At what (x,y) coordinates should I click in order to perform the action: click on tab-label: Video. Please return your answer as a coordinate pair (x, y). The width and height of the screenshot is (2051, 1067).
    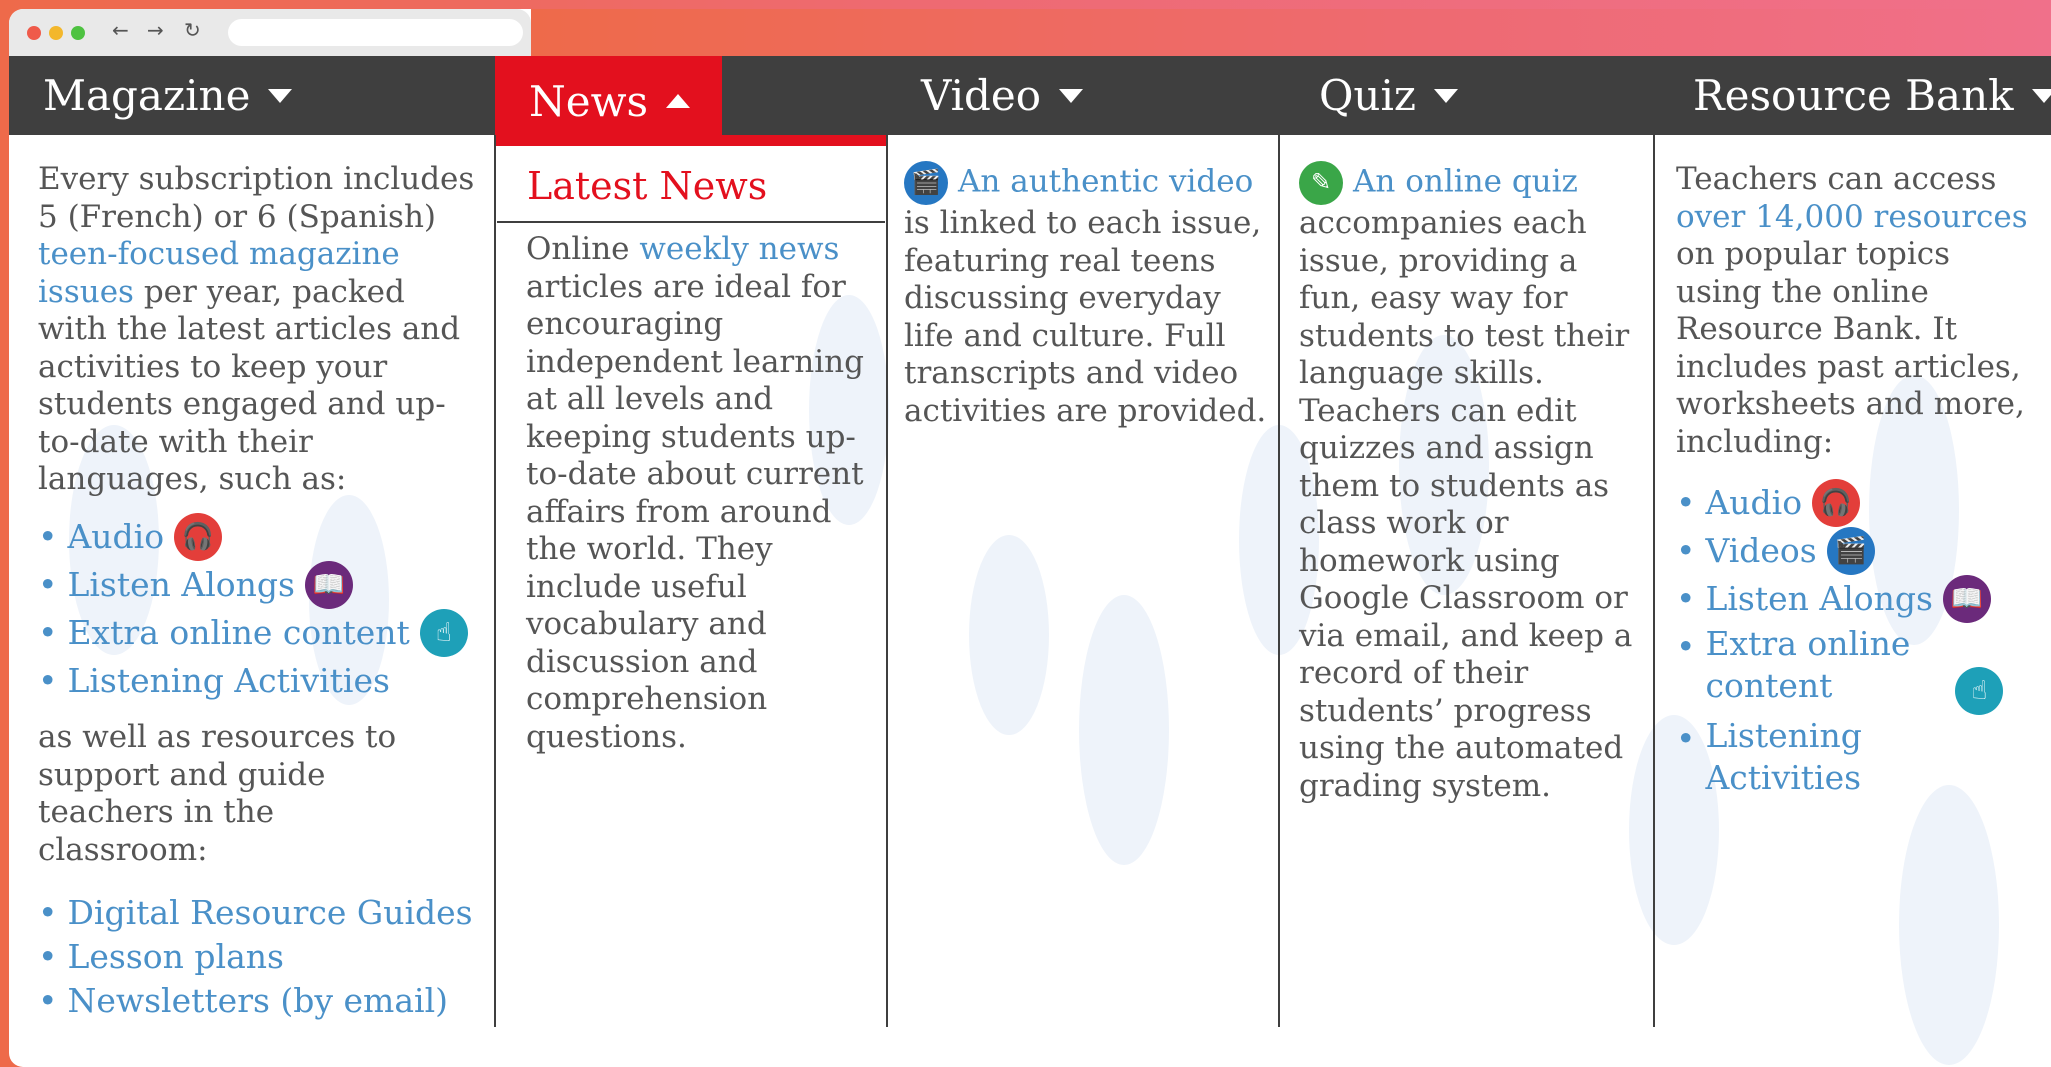
    Looking at the image, I should click on (981, 95).